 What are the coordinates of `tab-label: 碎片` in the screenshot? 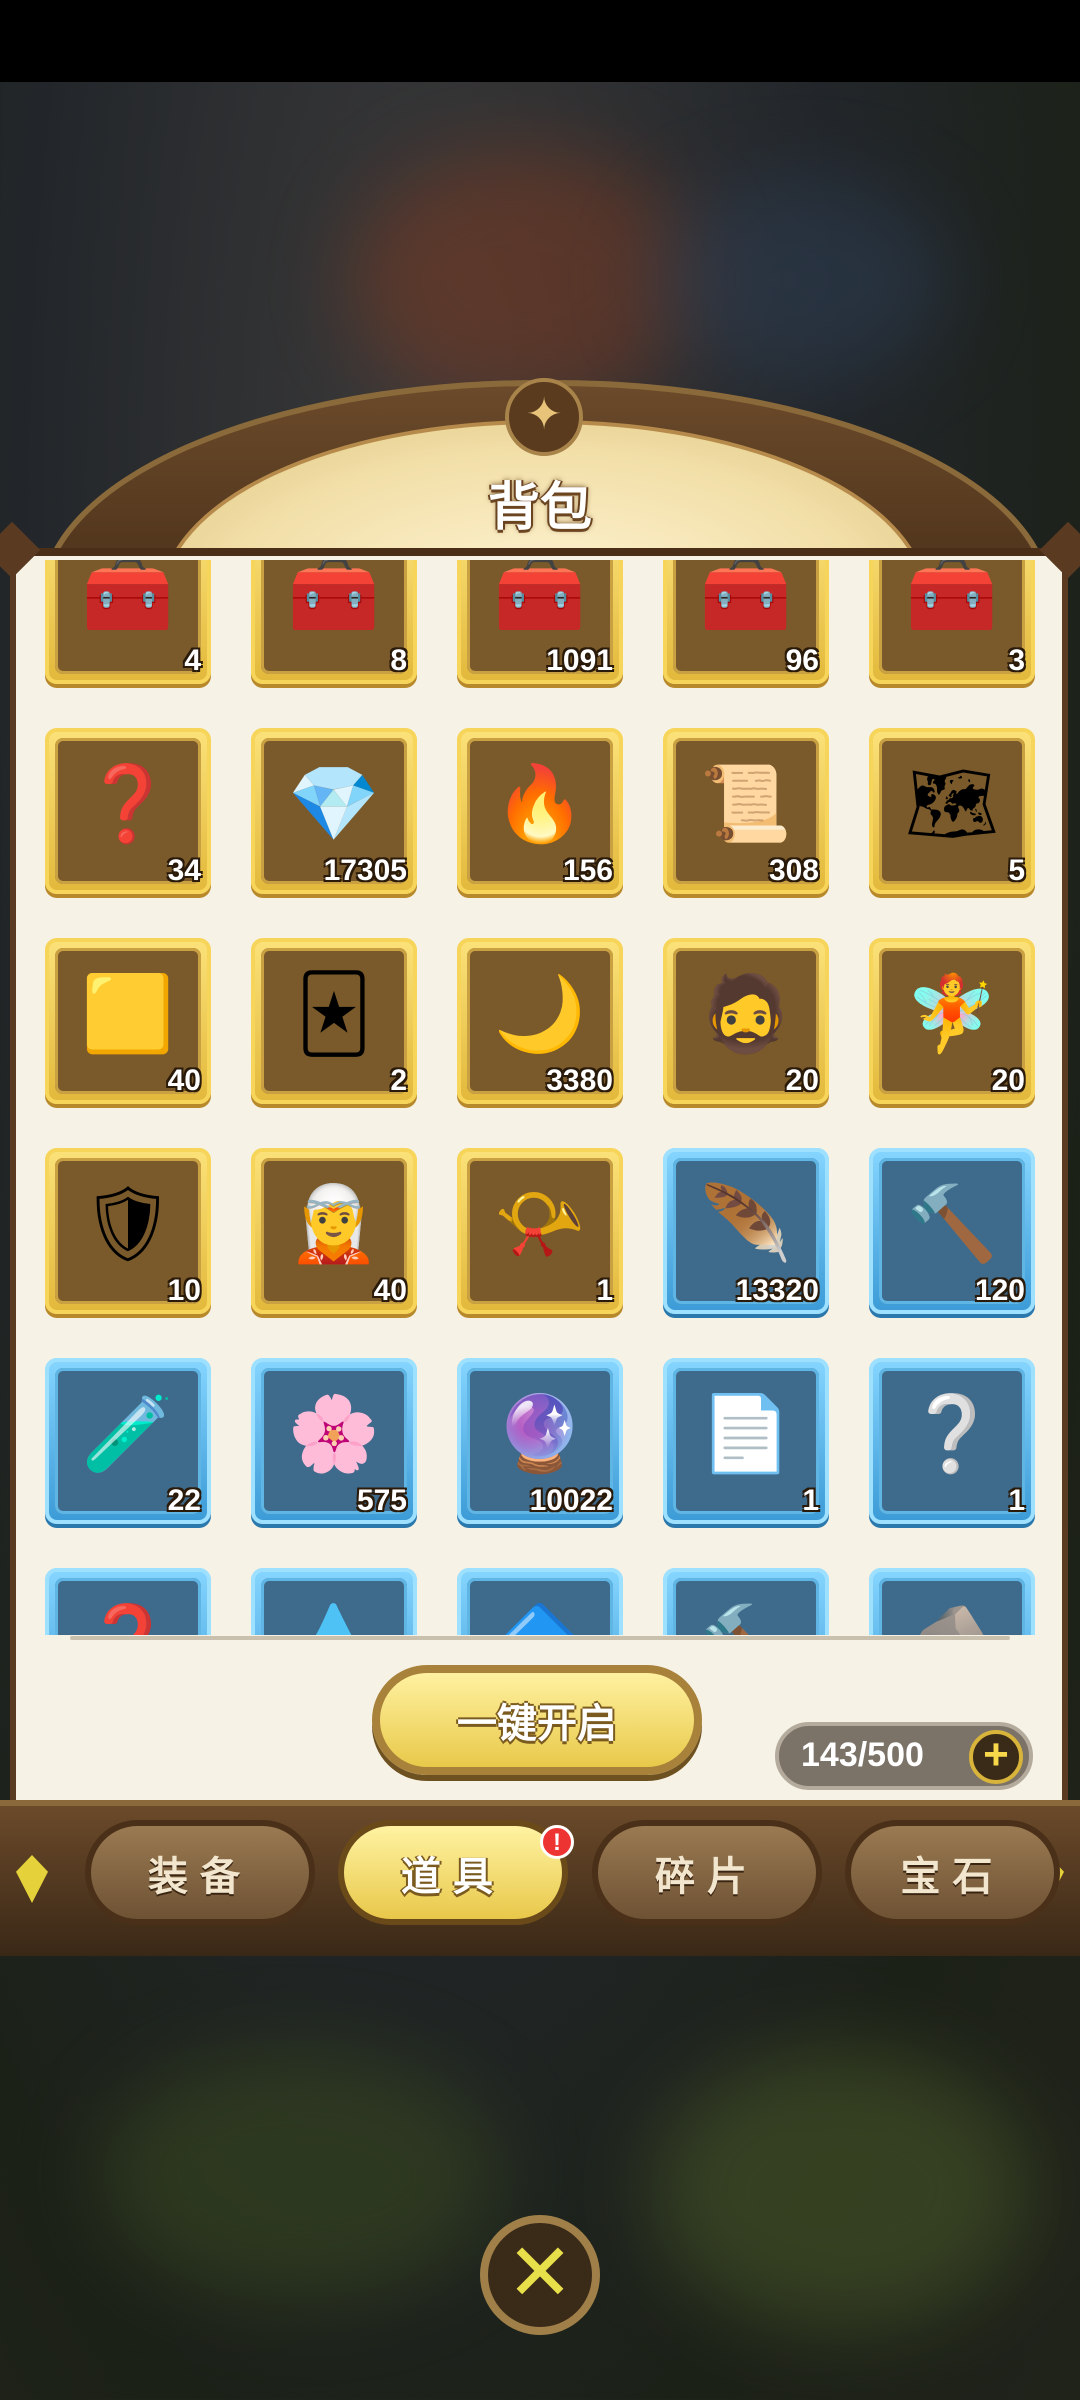 It's located at (707, 1876).